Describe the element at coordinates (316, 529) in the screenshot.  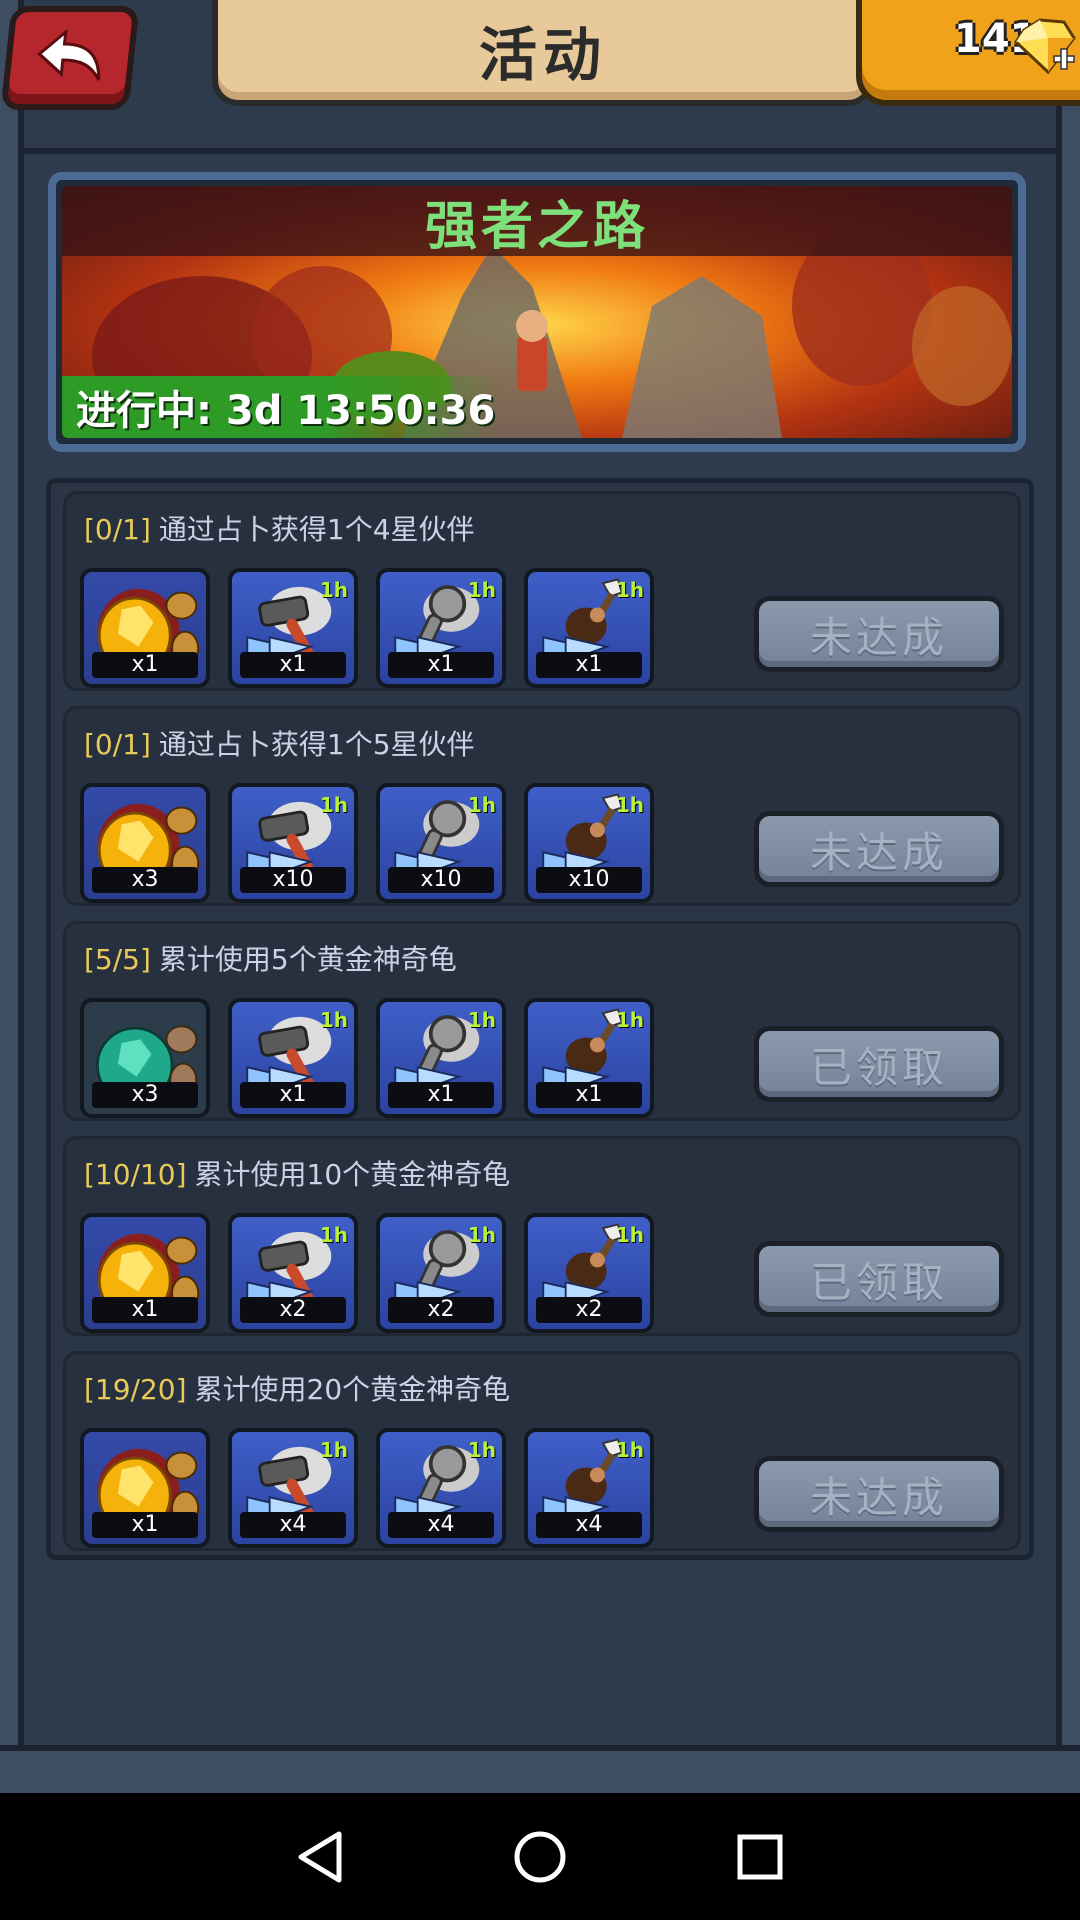
I see `task-description: 通过占卜获得1个4星伙伴` at that location.